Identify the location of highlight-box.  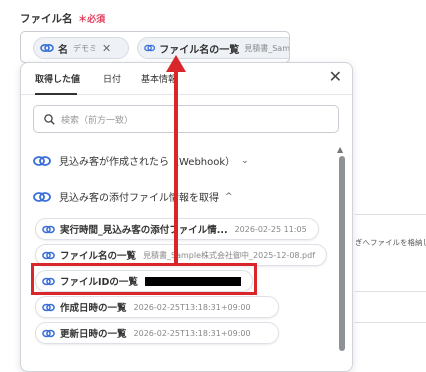
(144, 279).